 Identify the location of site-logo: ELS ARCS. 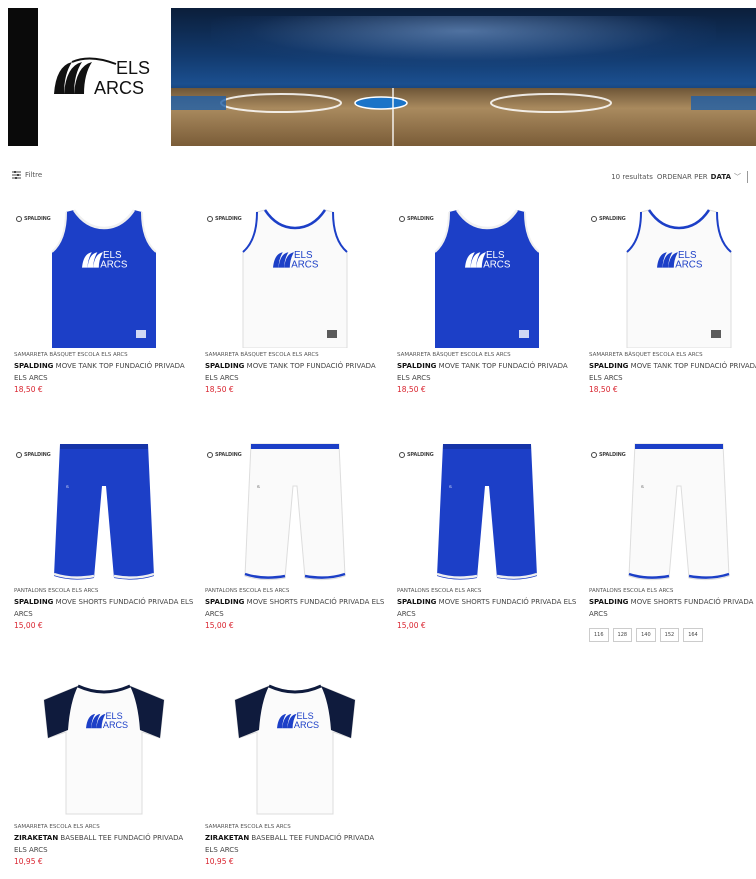
(104, 77).